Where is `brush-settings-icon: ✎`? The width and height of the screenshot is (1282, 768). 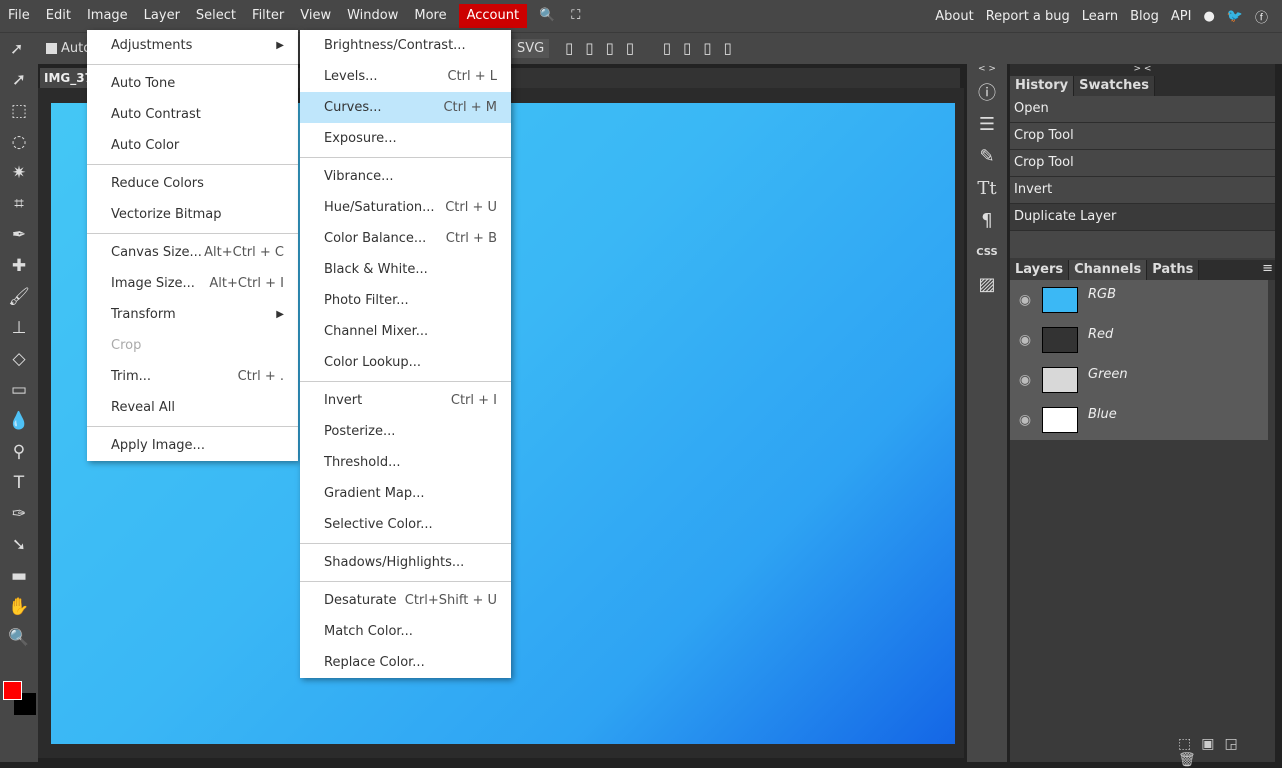 brush-settings-icon: ✎ is located at coordinates (987, 156).